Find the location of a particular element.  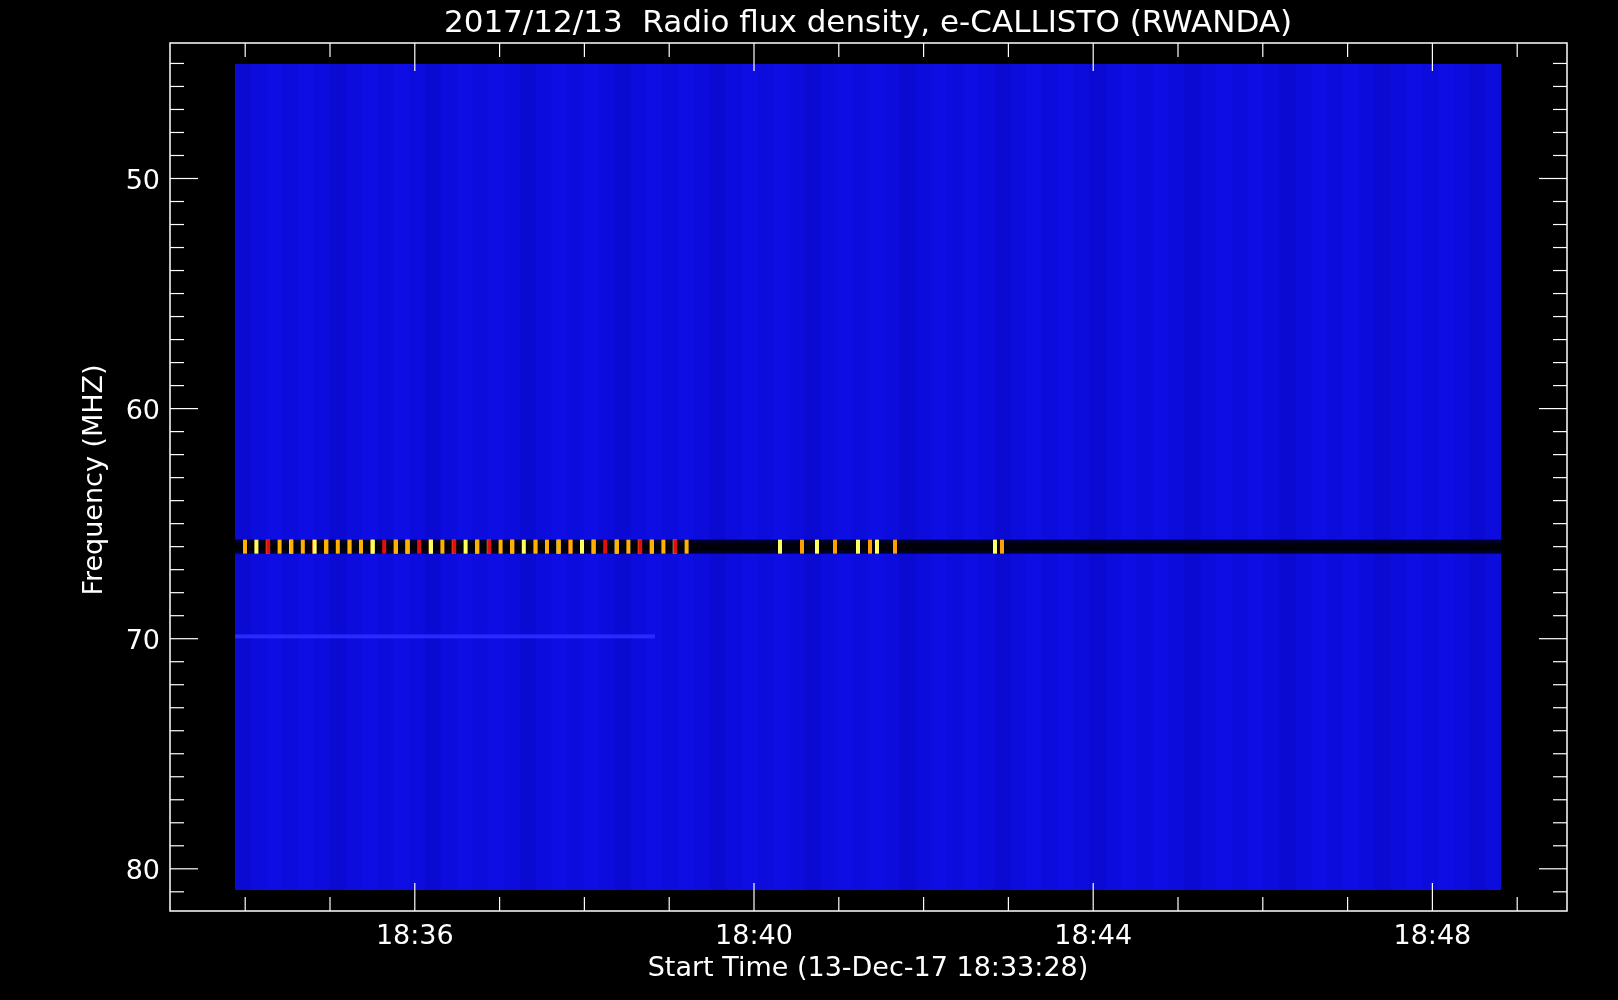

x-tick-label: 18:48 is located at coordinates (1432, 934).